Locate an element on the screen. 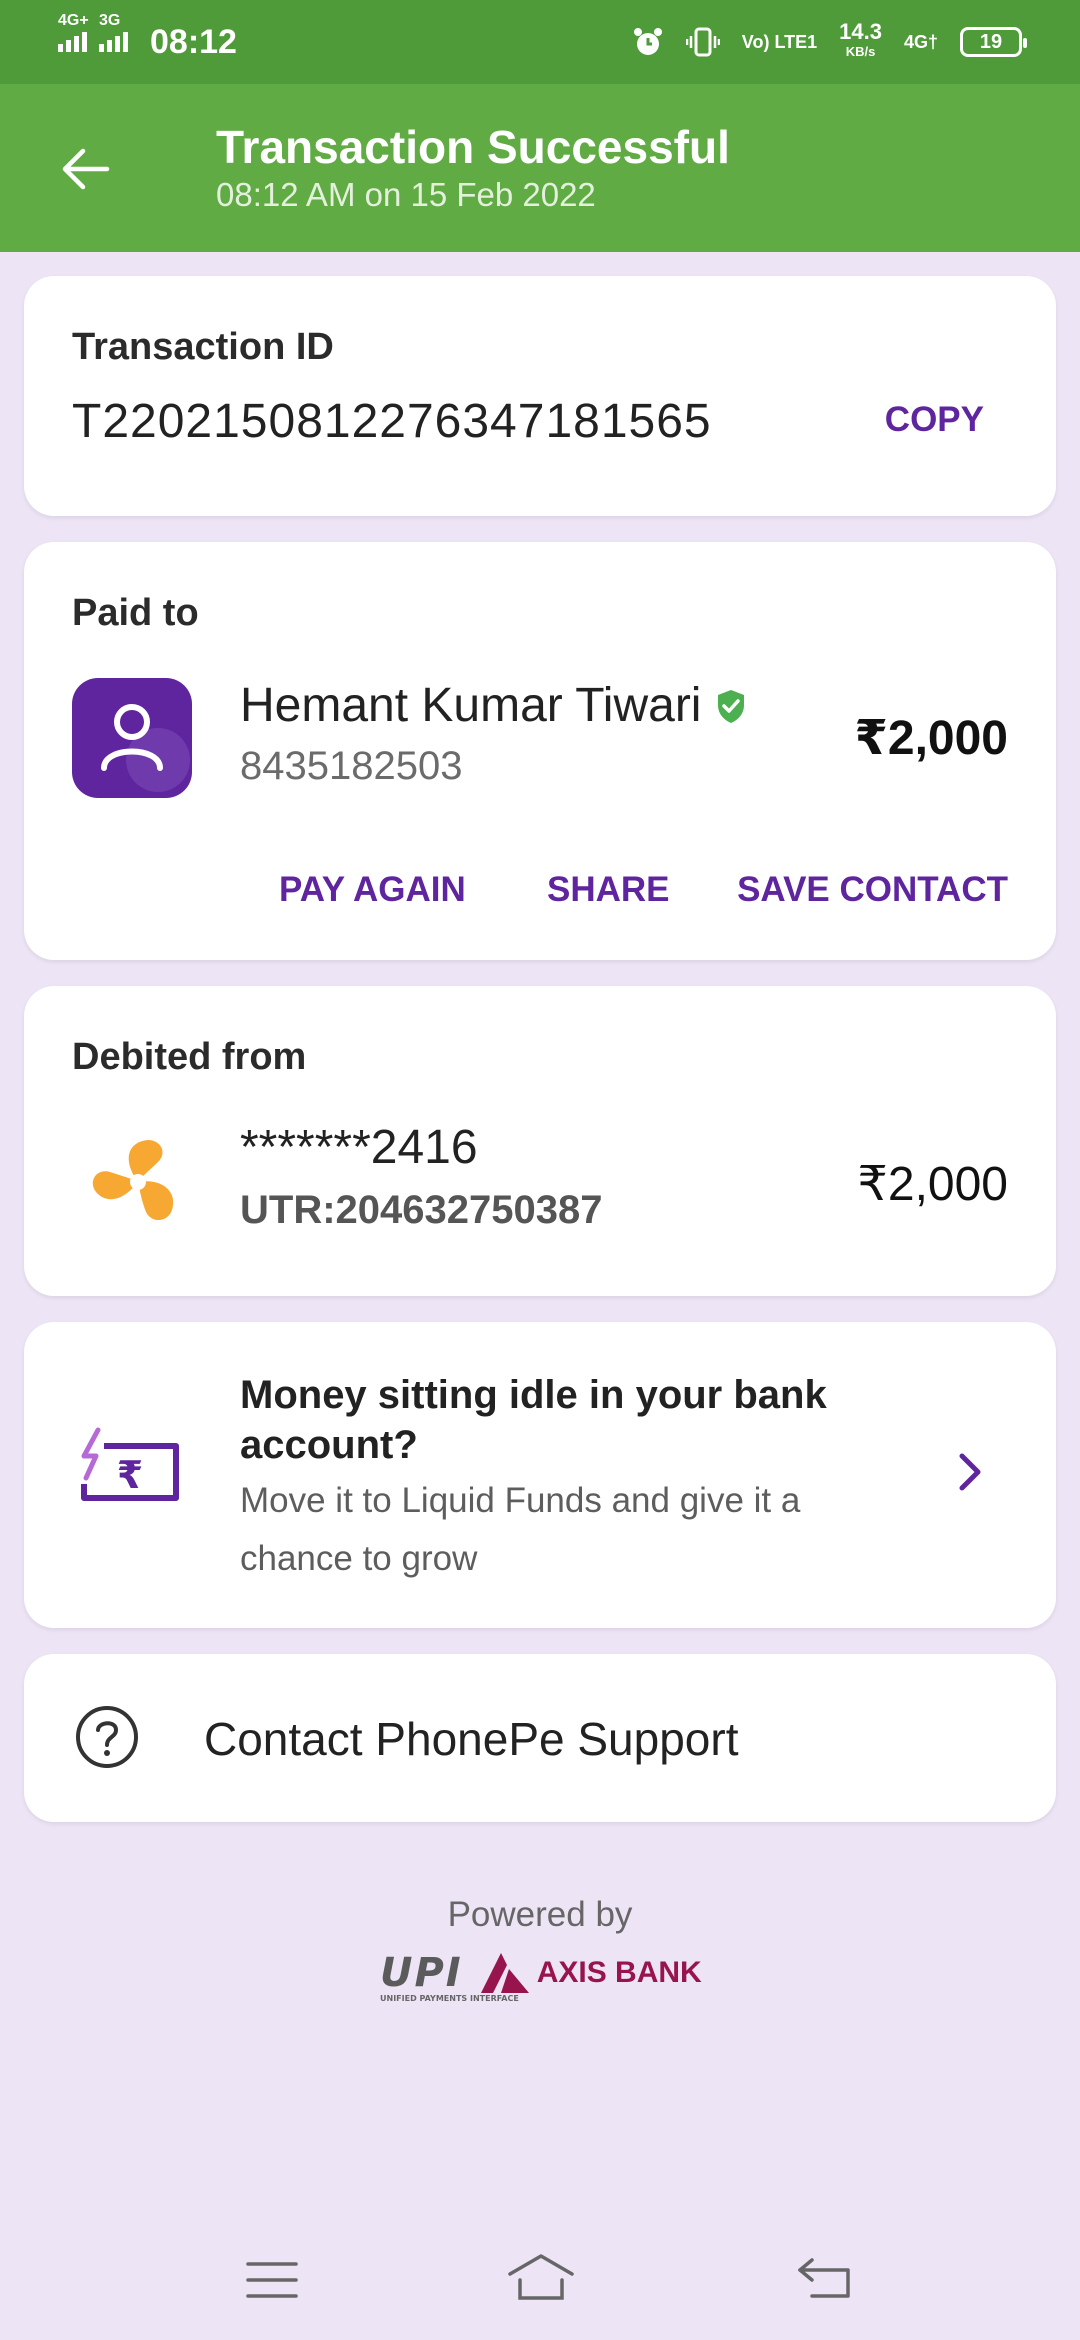  user-icon is located at coordinates (145, 748).